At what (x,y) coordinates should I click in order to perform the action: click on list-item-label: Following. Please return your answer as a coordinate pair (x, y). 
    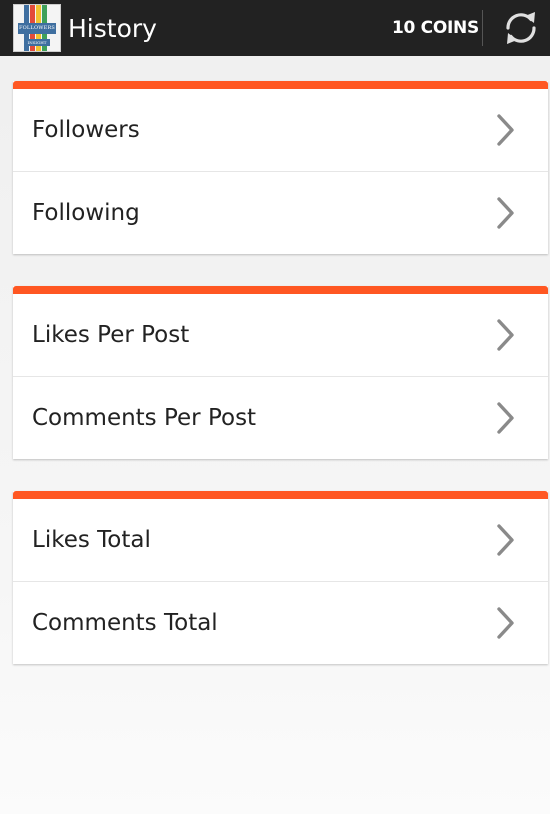
    Looking at the image, I should click on (86, 213).